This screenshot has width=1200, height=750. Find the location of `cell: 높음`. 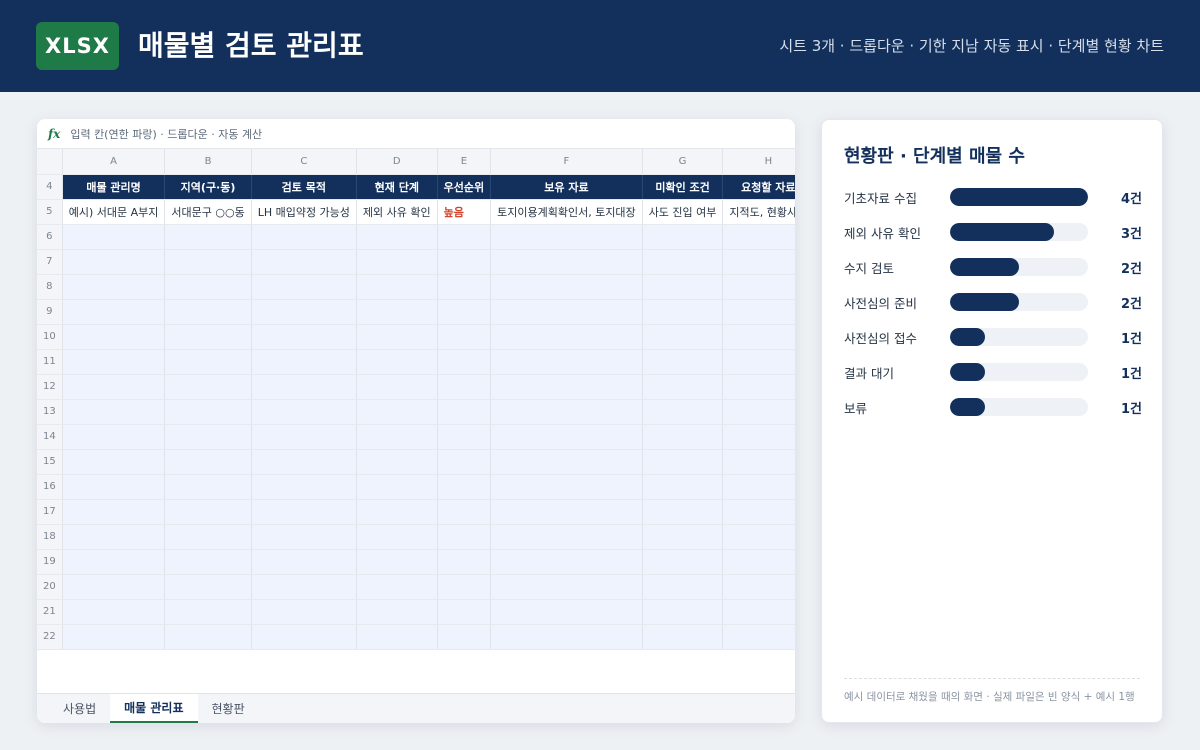

cell: 높음 is located at coordinates (464, 212).